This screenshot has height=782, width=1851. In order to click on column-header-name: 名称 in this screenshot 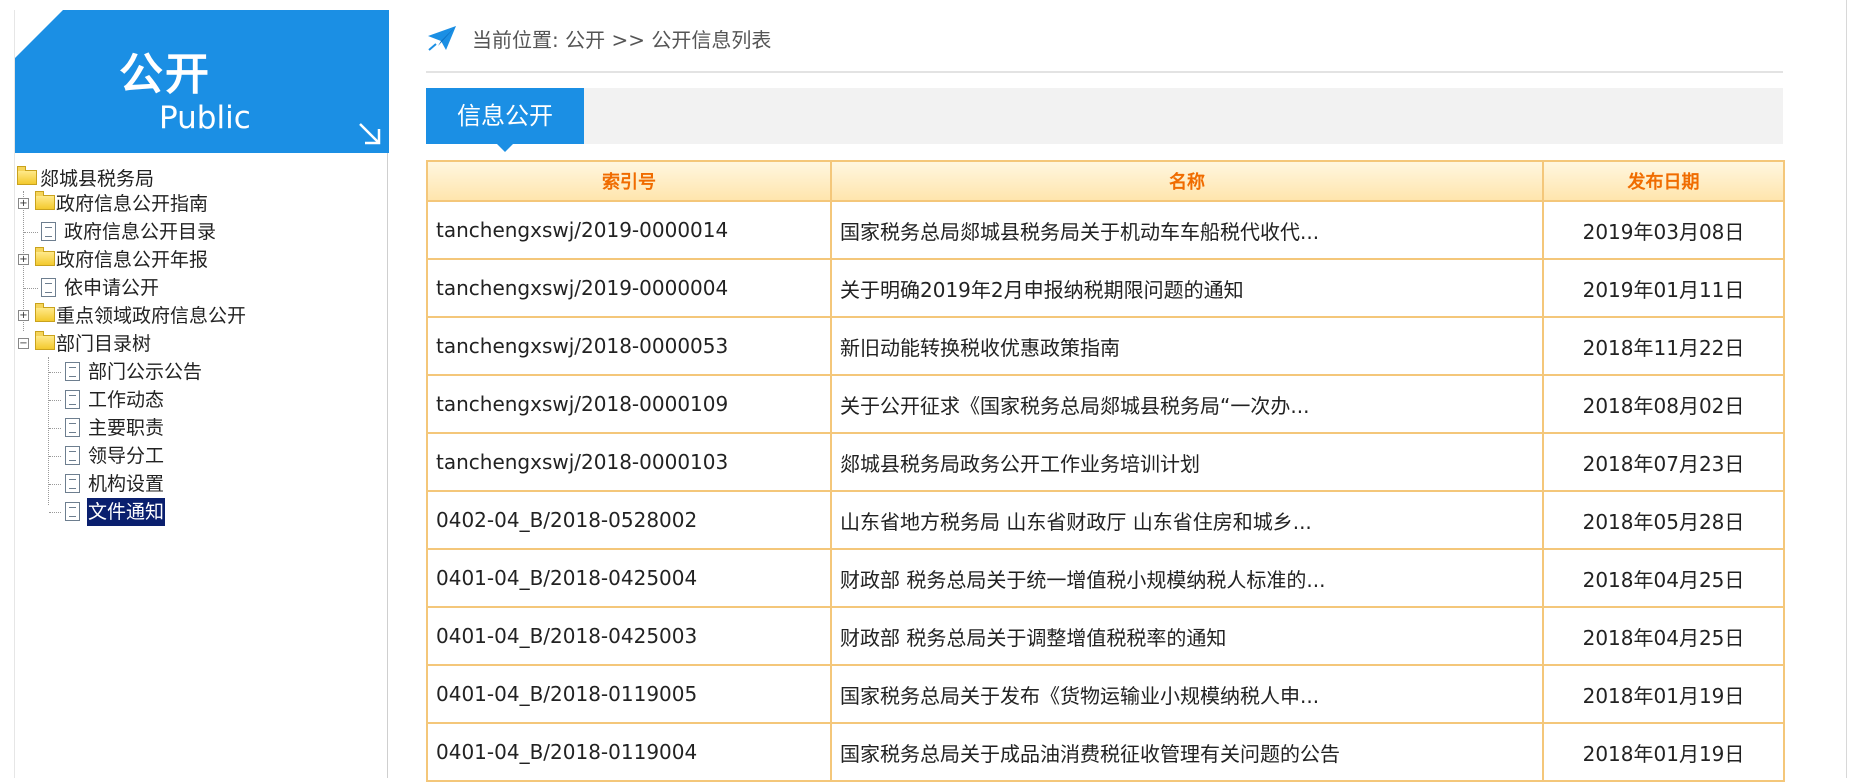, I will do `click(1187, 181)`.